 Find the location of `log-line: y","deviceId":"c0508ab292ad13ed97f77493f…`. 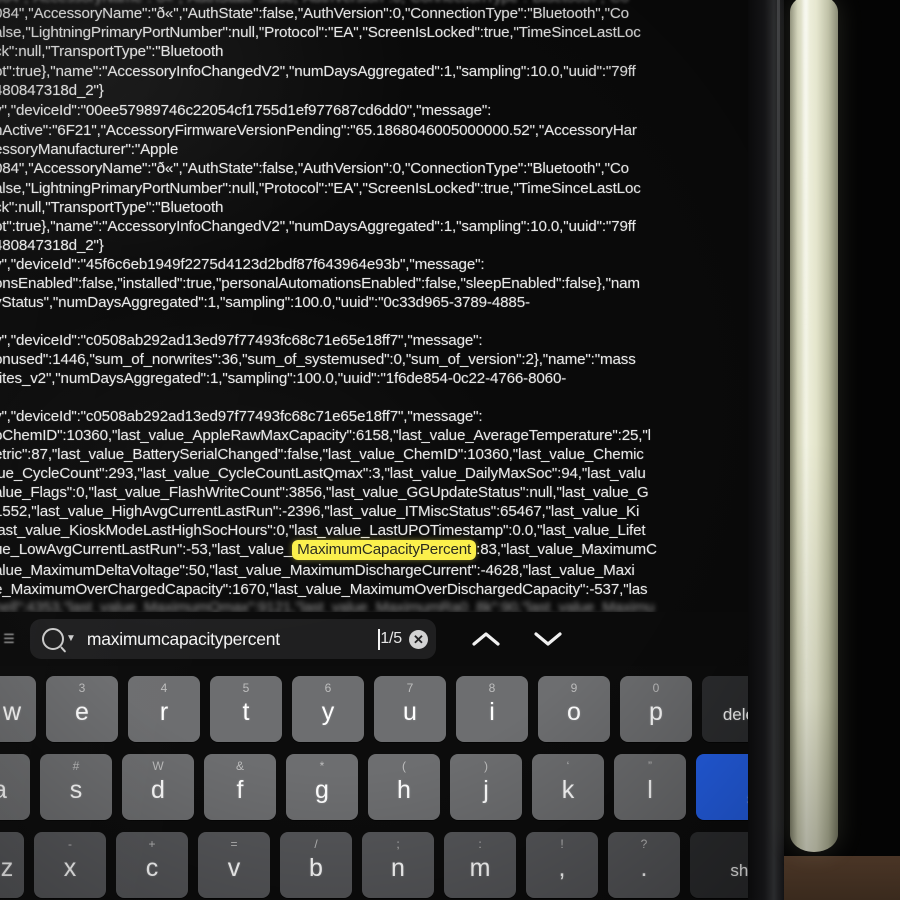

log-line: y","deviceId":"c0508ab292ad13ed97f77493f… is located at coordinates (241, 416).